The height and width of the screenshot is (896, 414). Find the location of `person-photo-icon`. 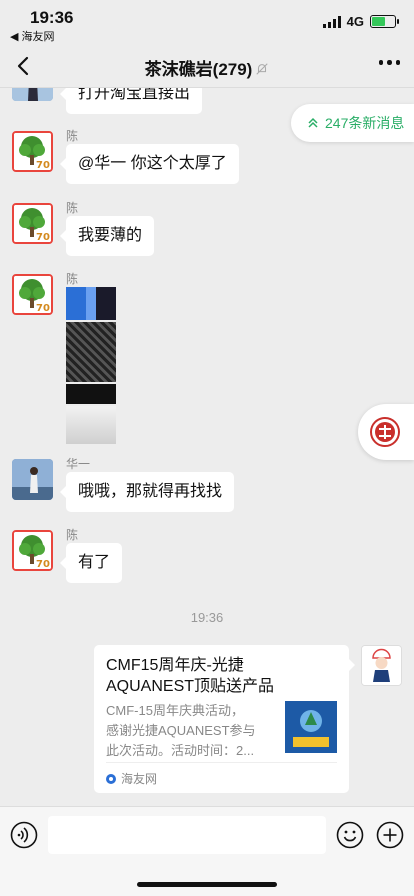

person-photo-icon is located at coordinates (32, 479).